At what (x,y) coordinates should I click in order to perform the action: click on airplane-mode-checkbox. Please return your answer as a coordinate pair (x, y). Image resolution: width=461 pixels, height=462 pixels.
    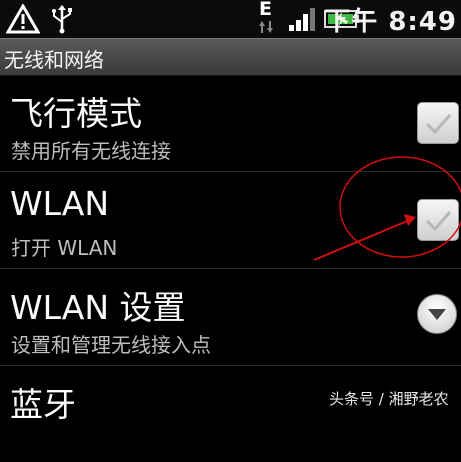
    Looking at the image, I should click on (438, 123).